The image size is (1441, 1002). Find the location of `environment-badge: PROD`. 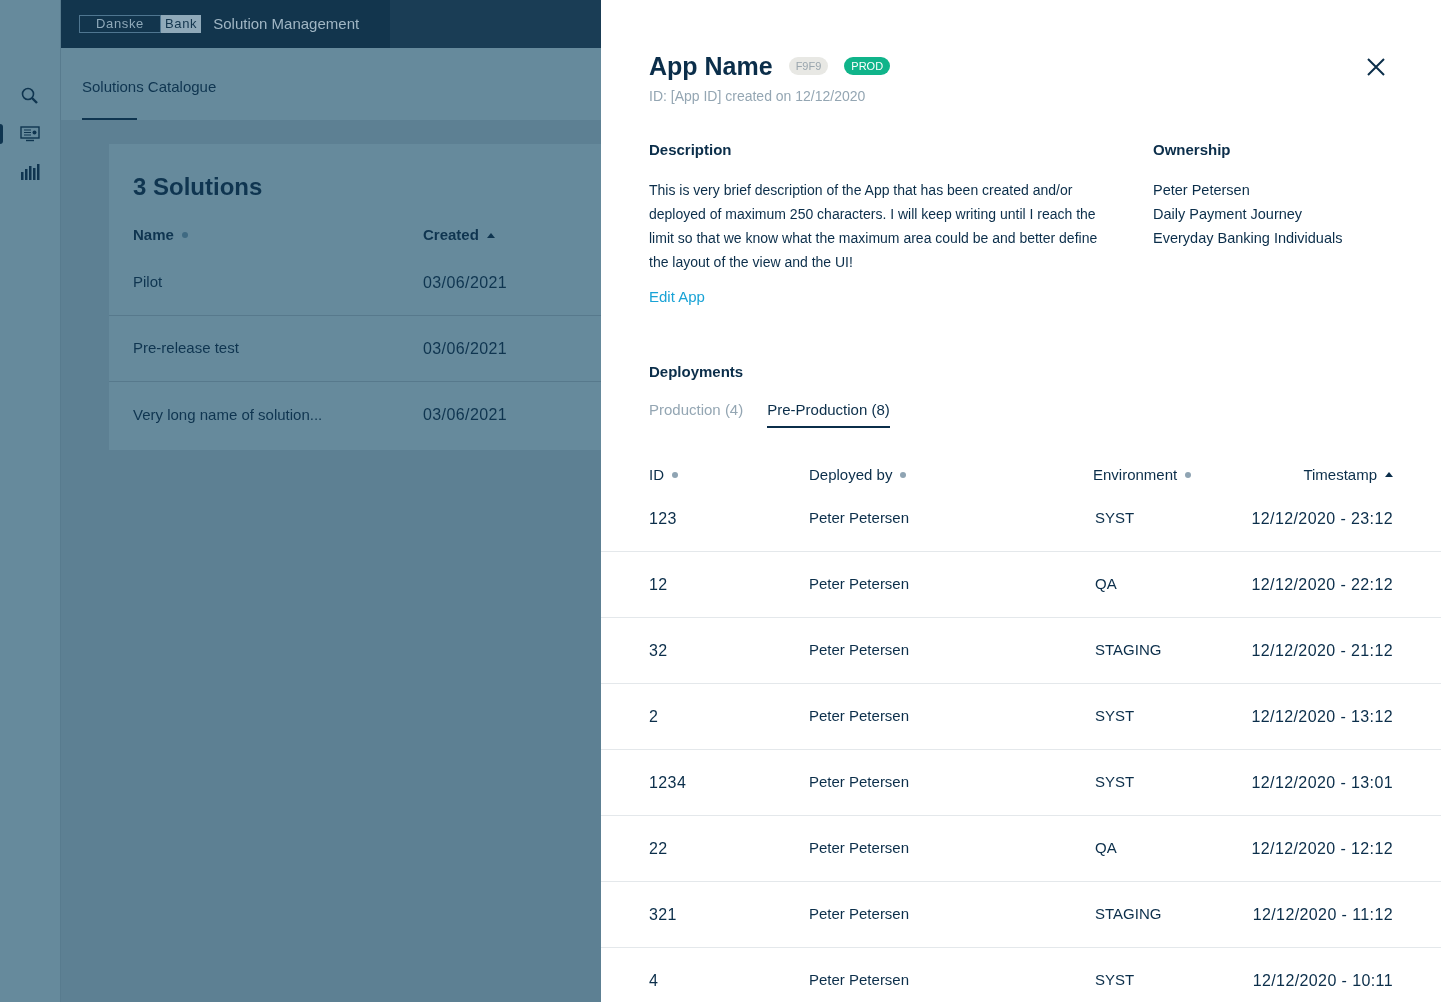

environment-badge: PROD is located at coordinates (867, 66).